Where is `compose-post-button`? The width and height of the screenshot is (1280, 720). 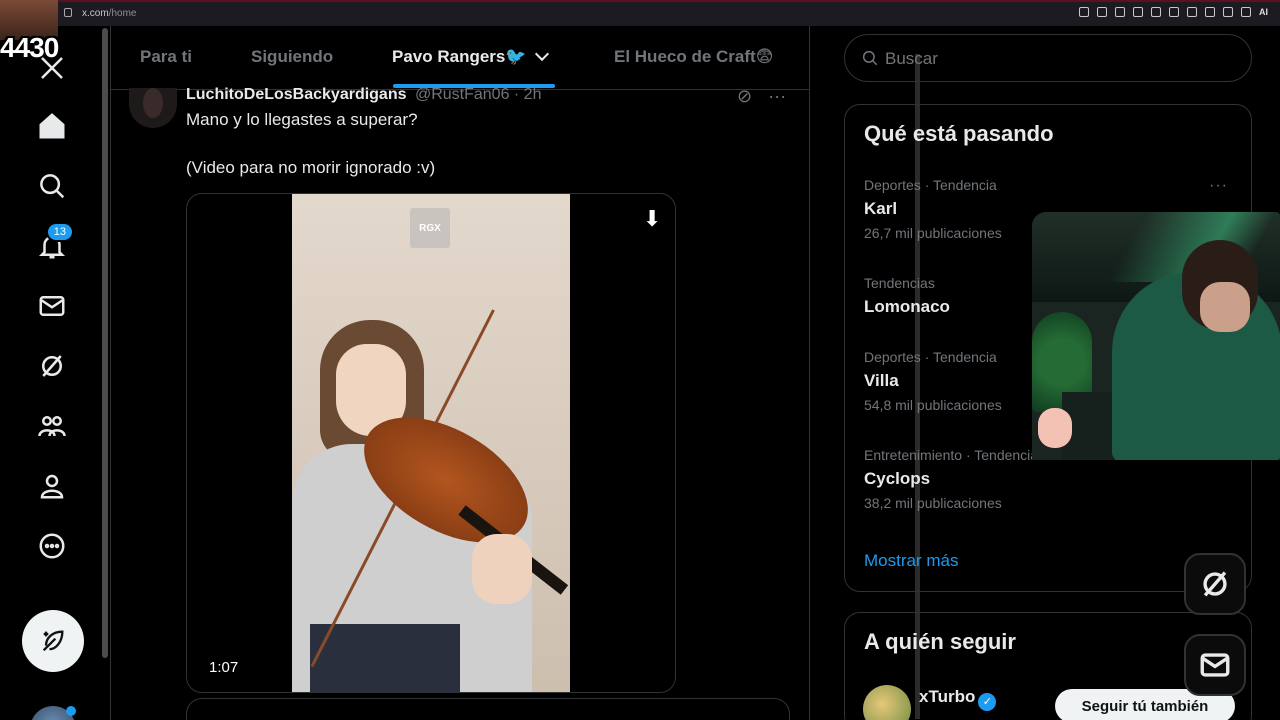 compose-post-button is located at coordinates (53, 641).